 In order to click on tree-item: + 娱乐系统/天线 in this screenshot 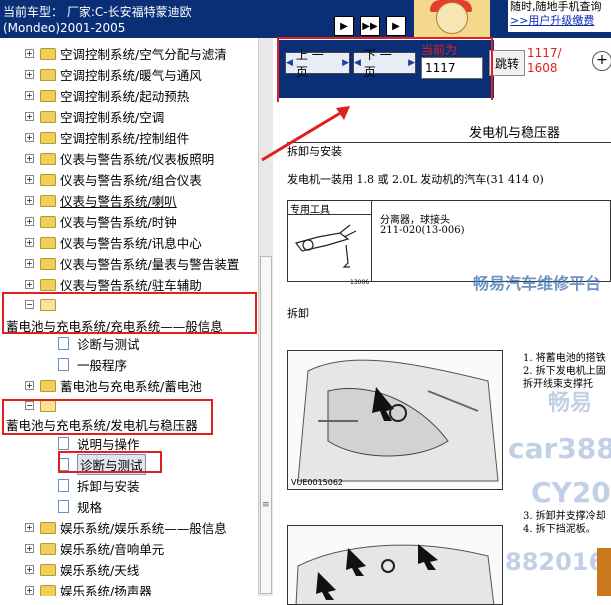, I will do `click(82, 569)`.